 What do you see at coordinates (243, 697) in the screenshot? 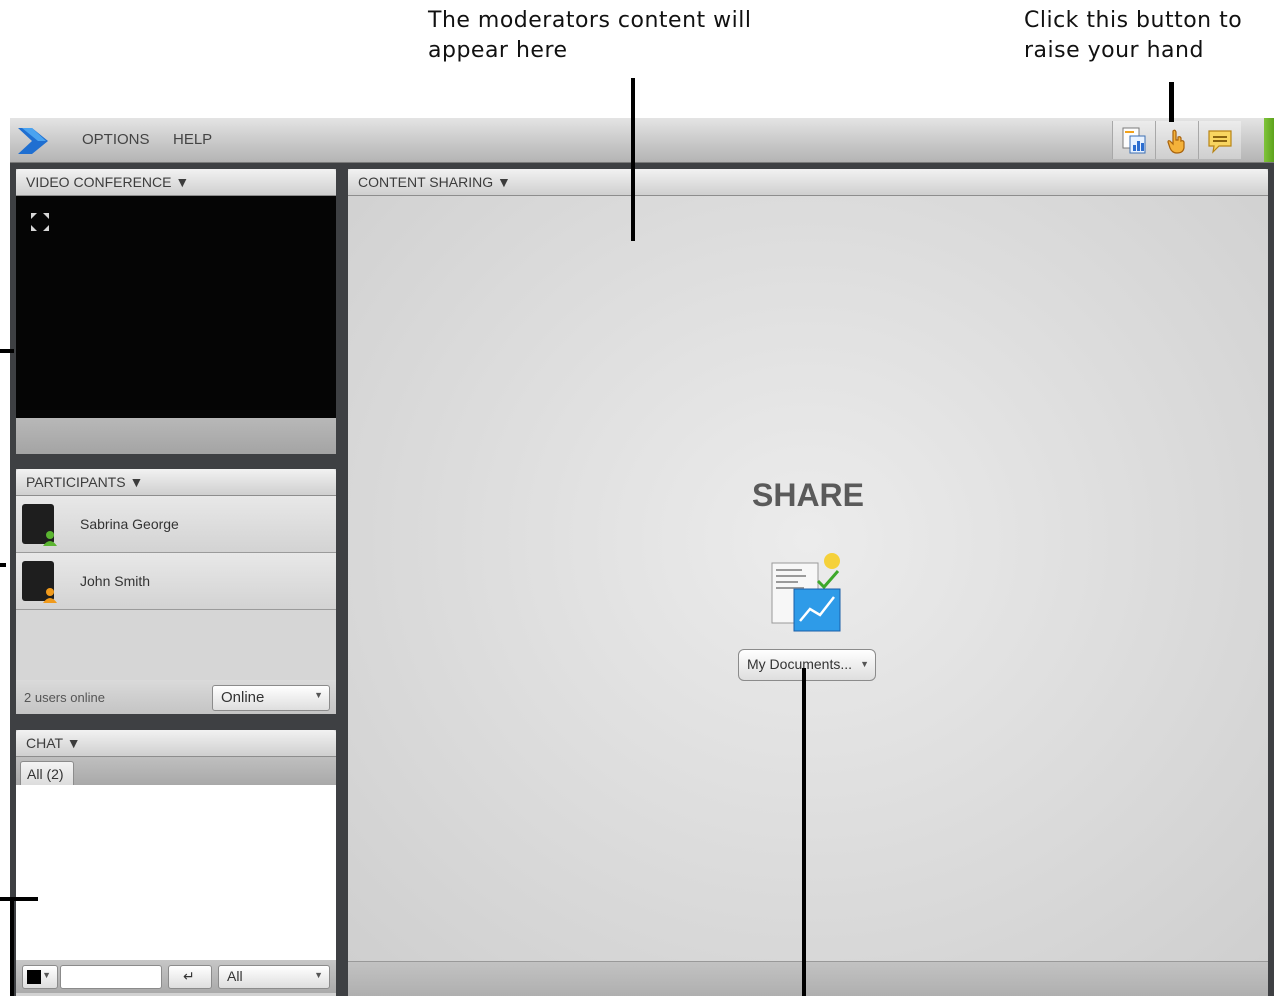
I see `status-select-label: Online` at bounding box center [243, 697].